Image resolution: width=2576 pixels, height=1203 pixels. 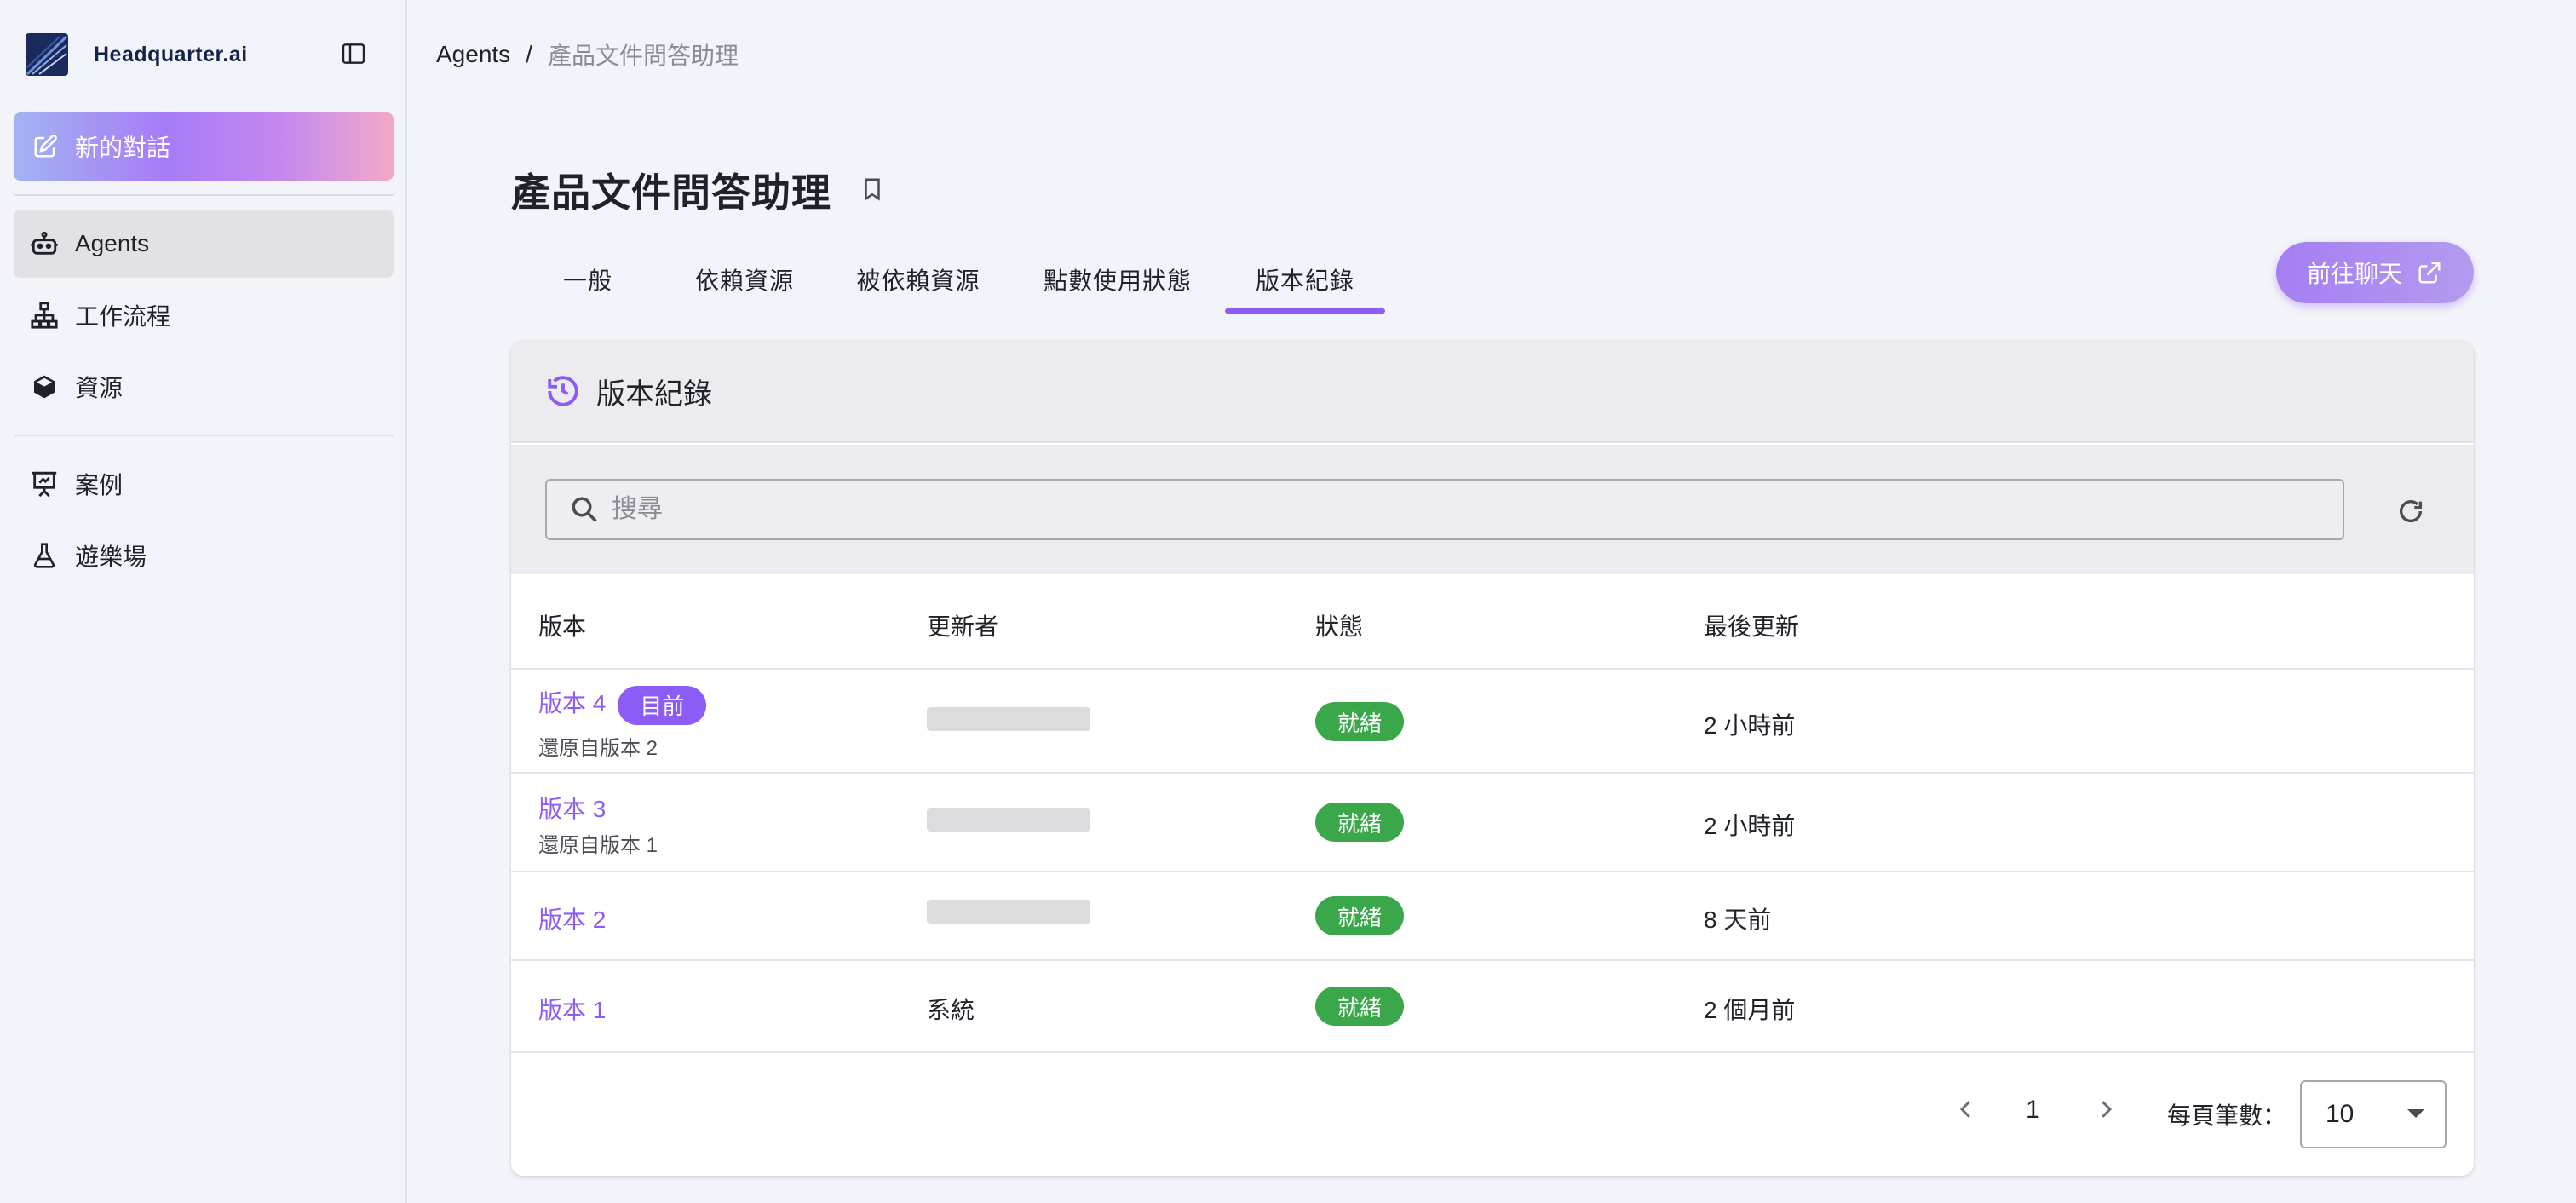 I want to click on current-badge: 目前, so click(x=662, y=705).